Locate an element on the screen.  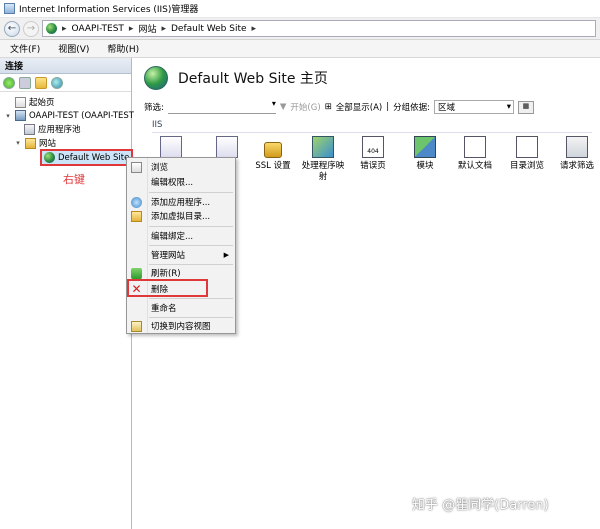
group-by-label: 分组依据: is located at coordinates (411, 108).